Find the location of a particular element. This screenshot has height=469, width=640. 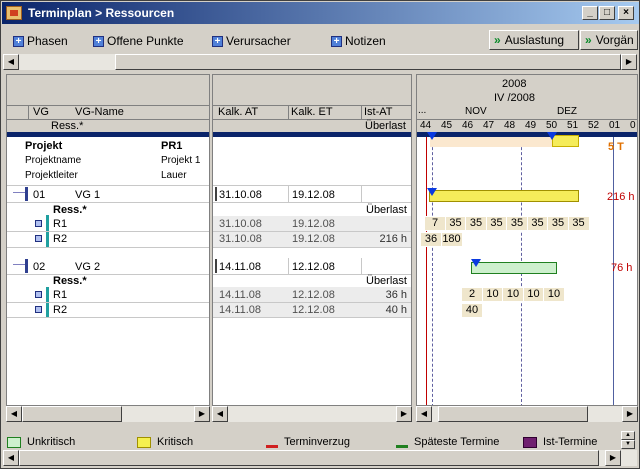

group-1-ress-label: Ress.* is located at coordinates (70, 210).